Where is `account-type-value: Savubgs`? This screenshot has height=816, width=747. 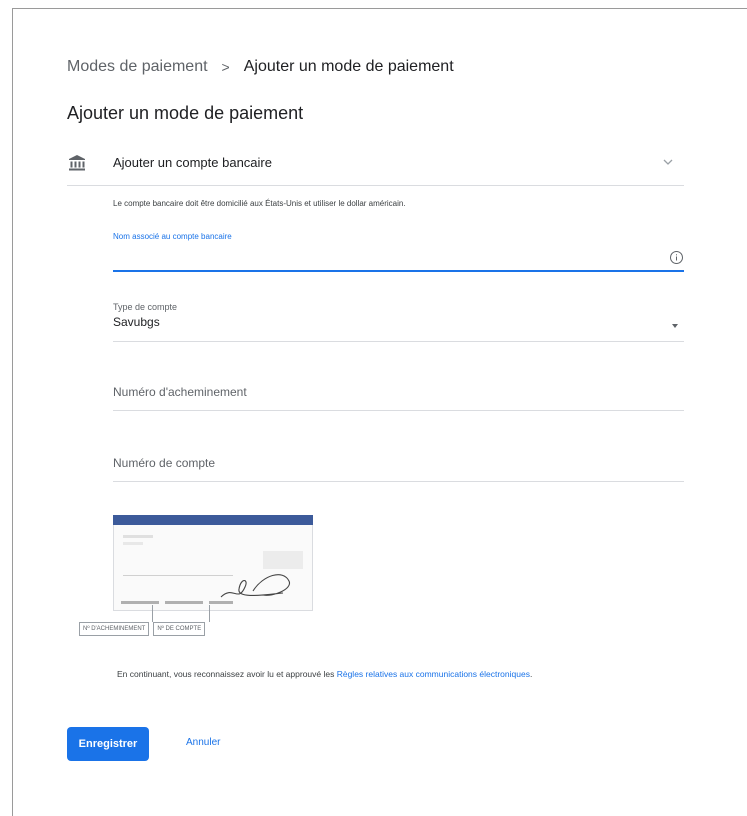 account-type-value: Savubgs is located at coordinates (136, 322).